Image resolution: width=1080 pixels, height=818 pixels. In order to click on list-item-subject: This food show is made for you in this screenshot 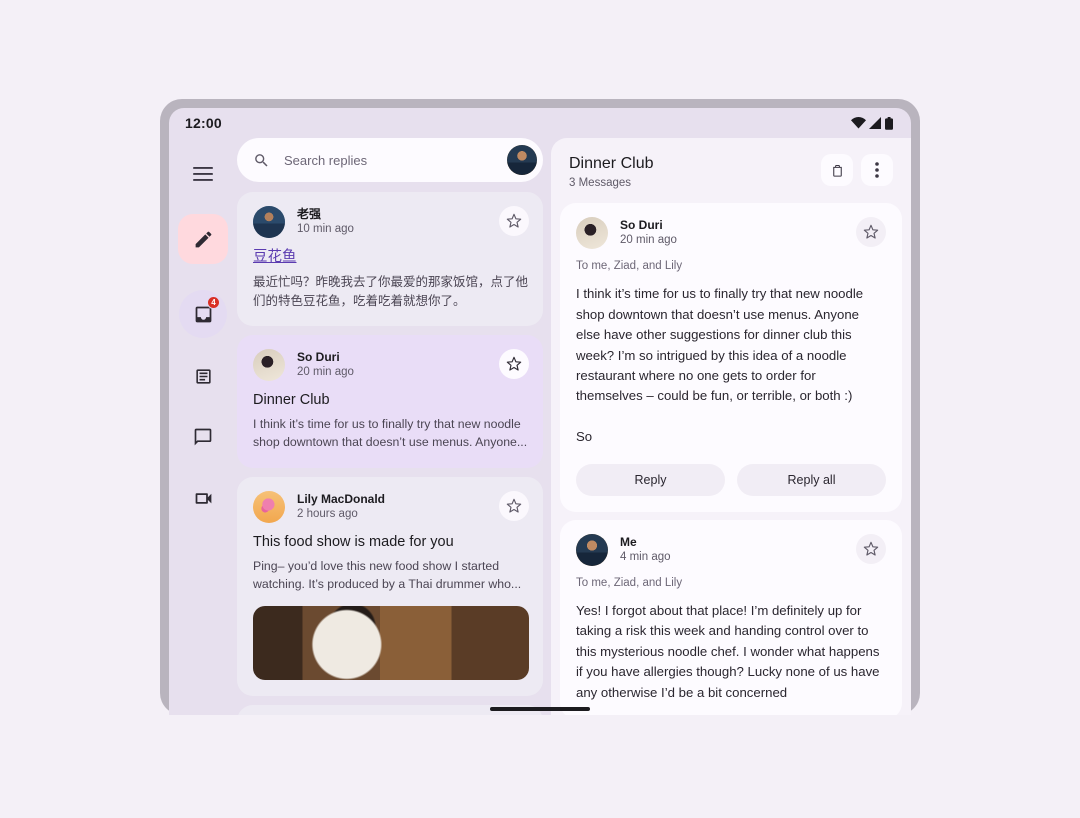, I will do `click(391, 542)`.